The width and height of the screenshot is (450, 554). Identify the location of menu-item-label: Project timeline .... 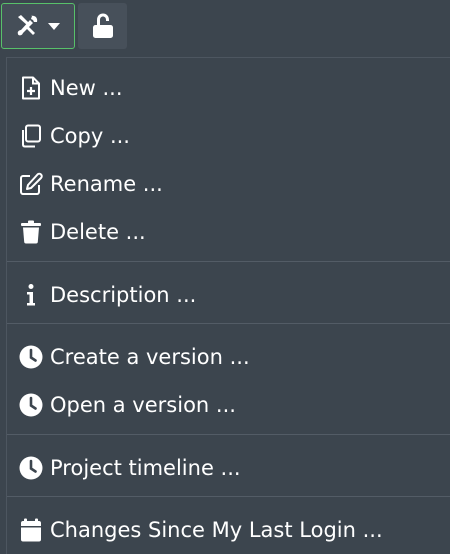
(145, 468).